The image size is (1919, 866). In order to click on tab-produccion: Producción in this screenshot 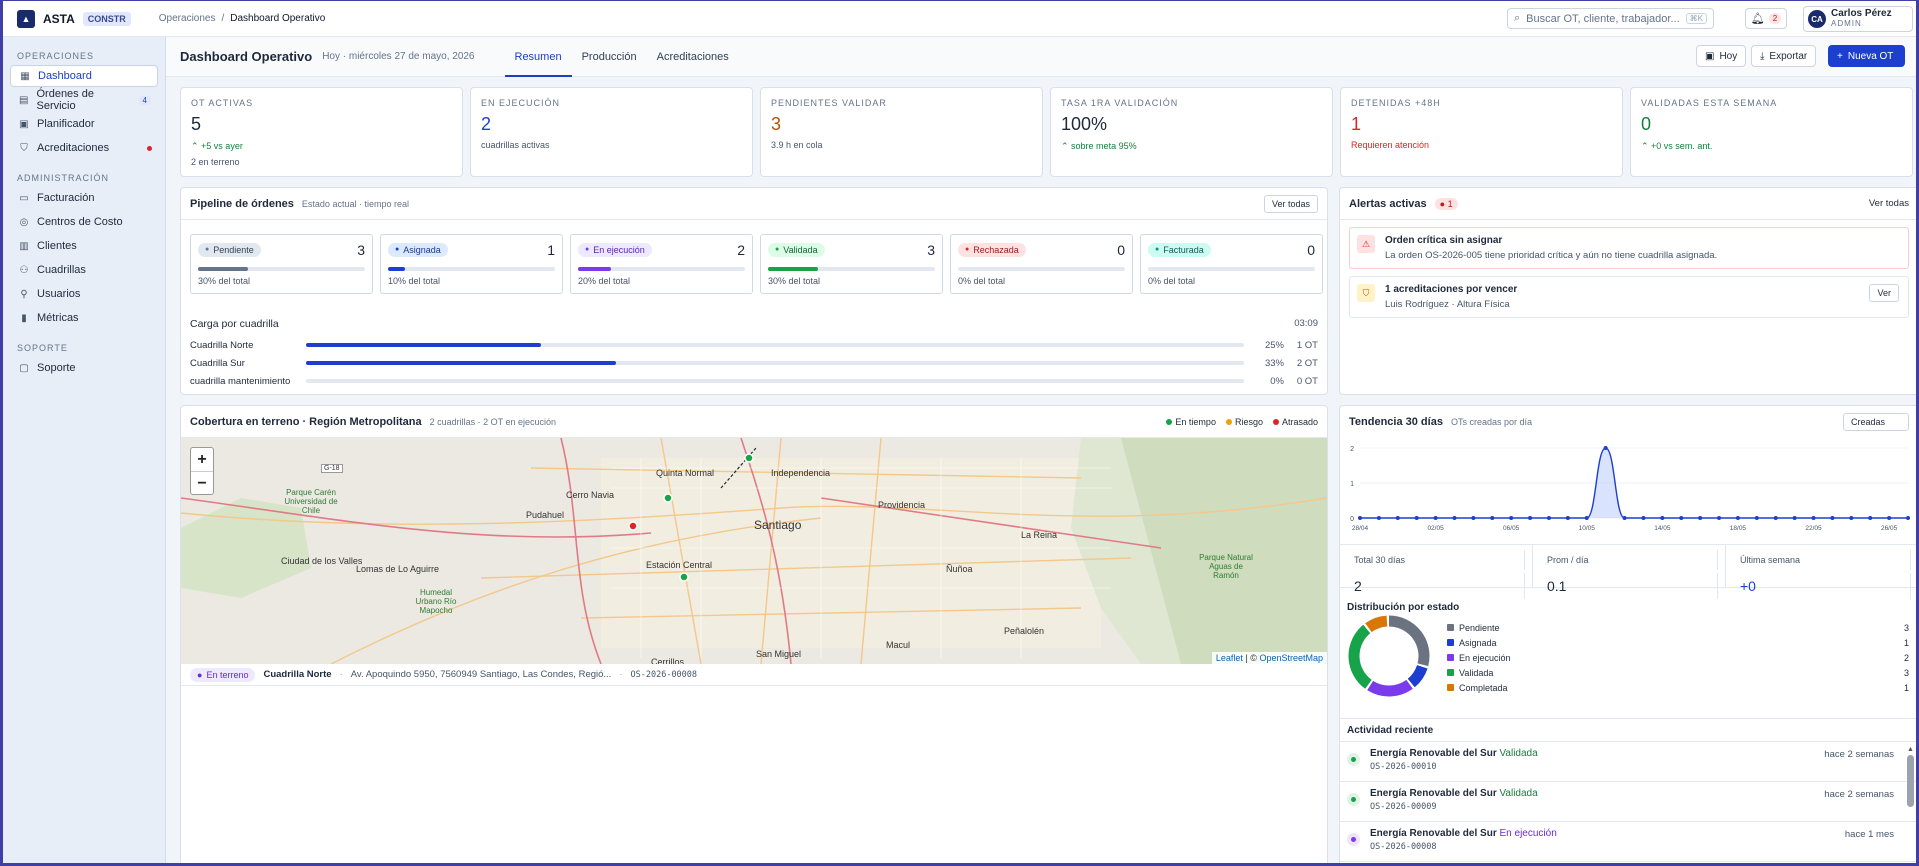, I will do `click(609, 57)`.